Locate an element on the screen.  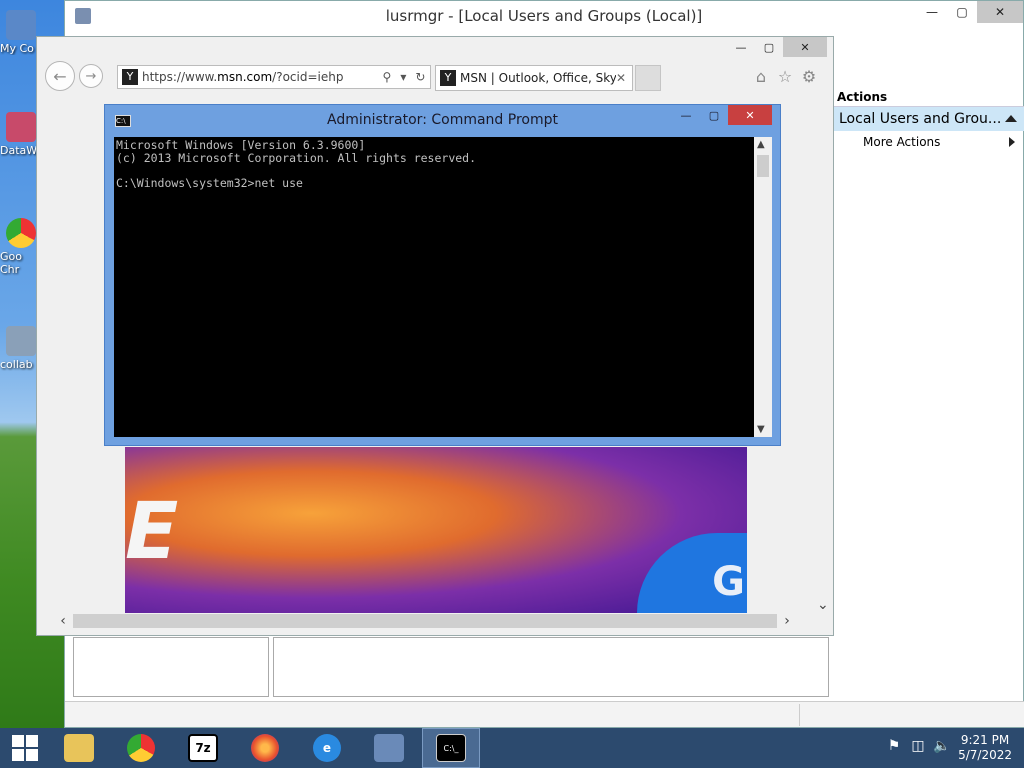
taskbar-internet-explorer: e is located at coordinates (327, 748).